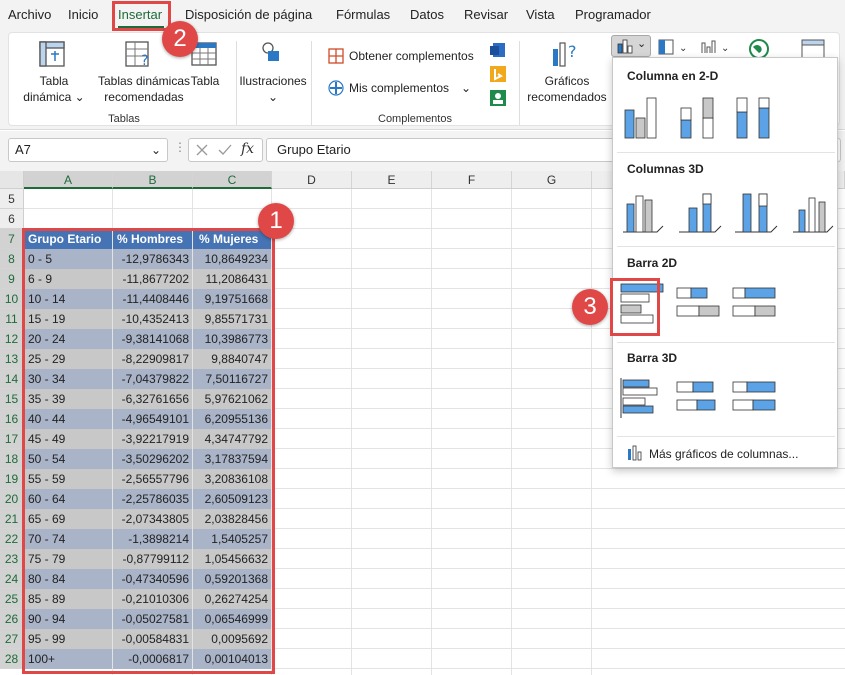  Describe the element at coordinates (12, 419) in the screenshot. I see `row-header: 16` at that location.